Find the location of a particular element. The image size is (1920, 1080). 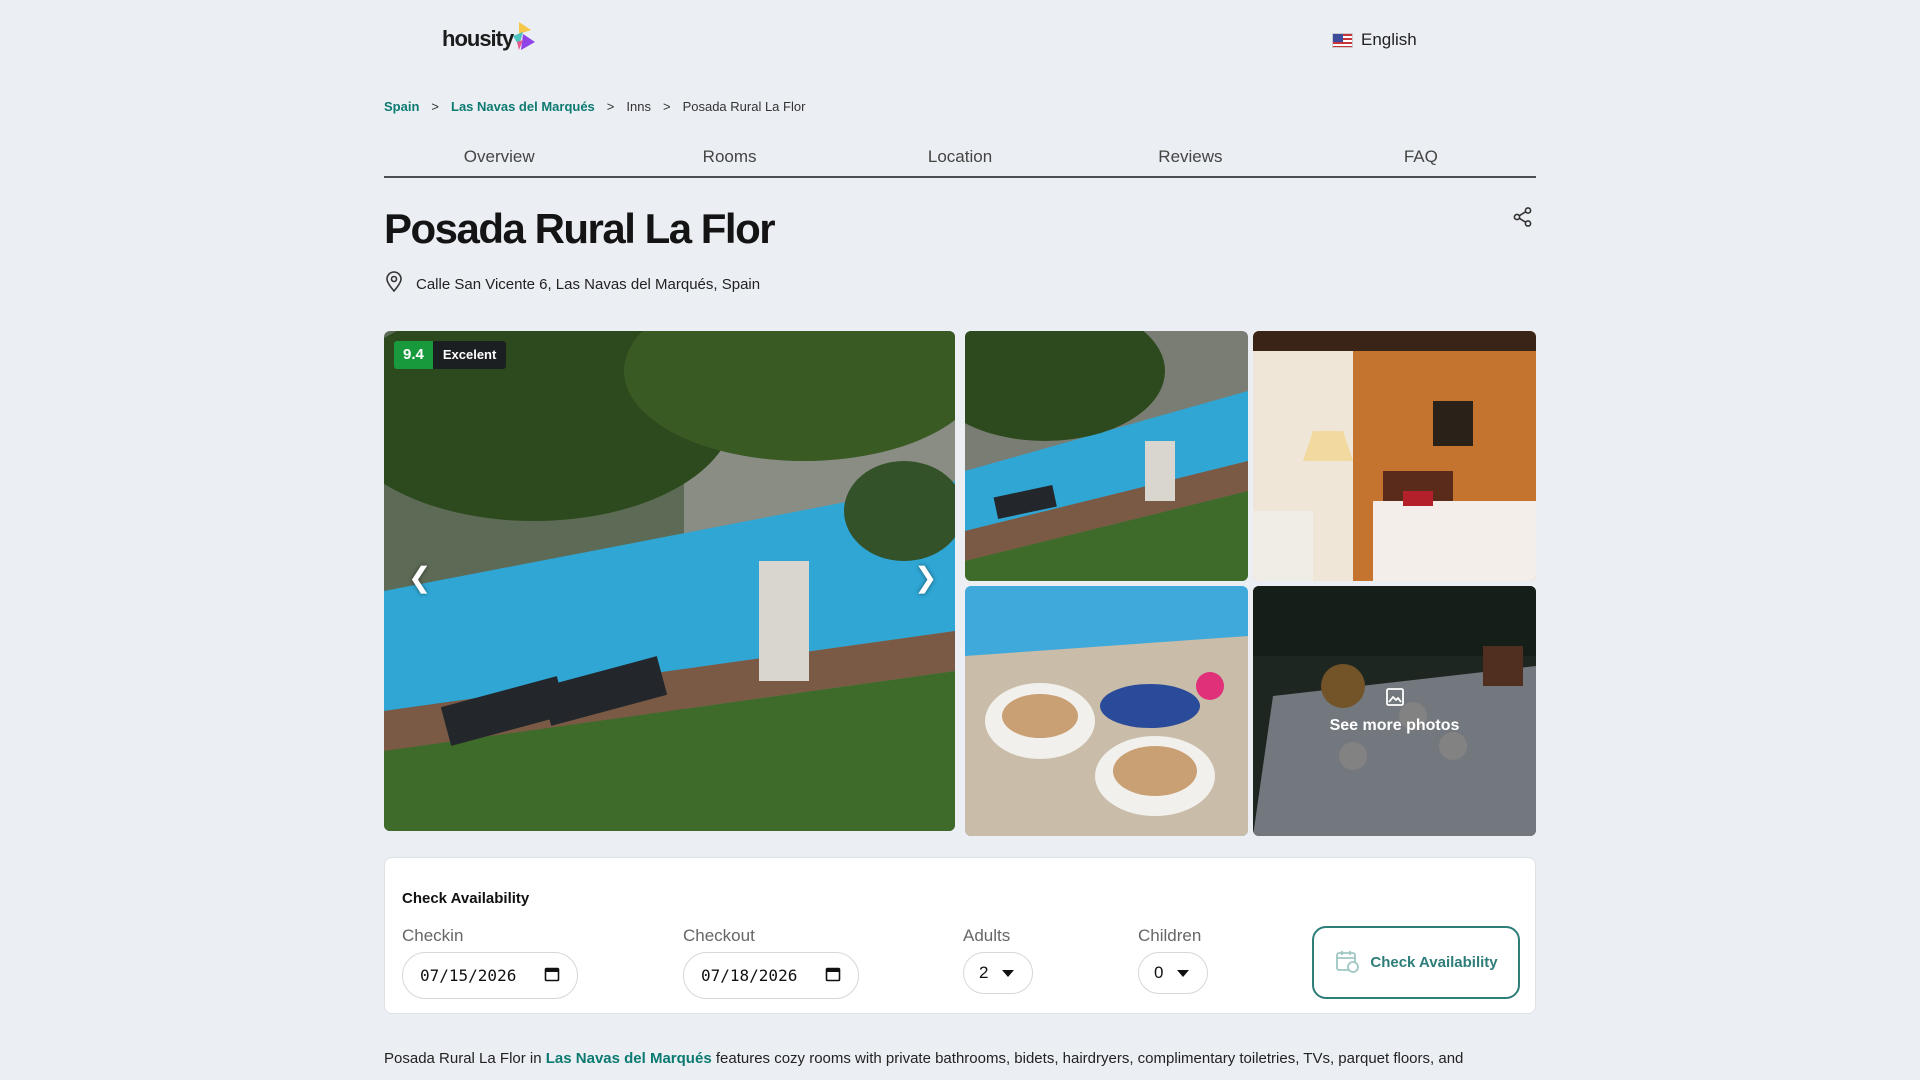

gallery-photo-pool is located at coordinates (1106, 456).